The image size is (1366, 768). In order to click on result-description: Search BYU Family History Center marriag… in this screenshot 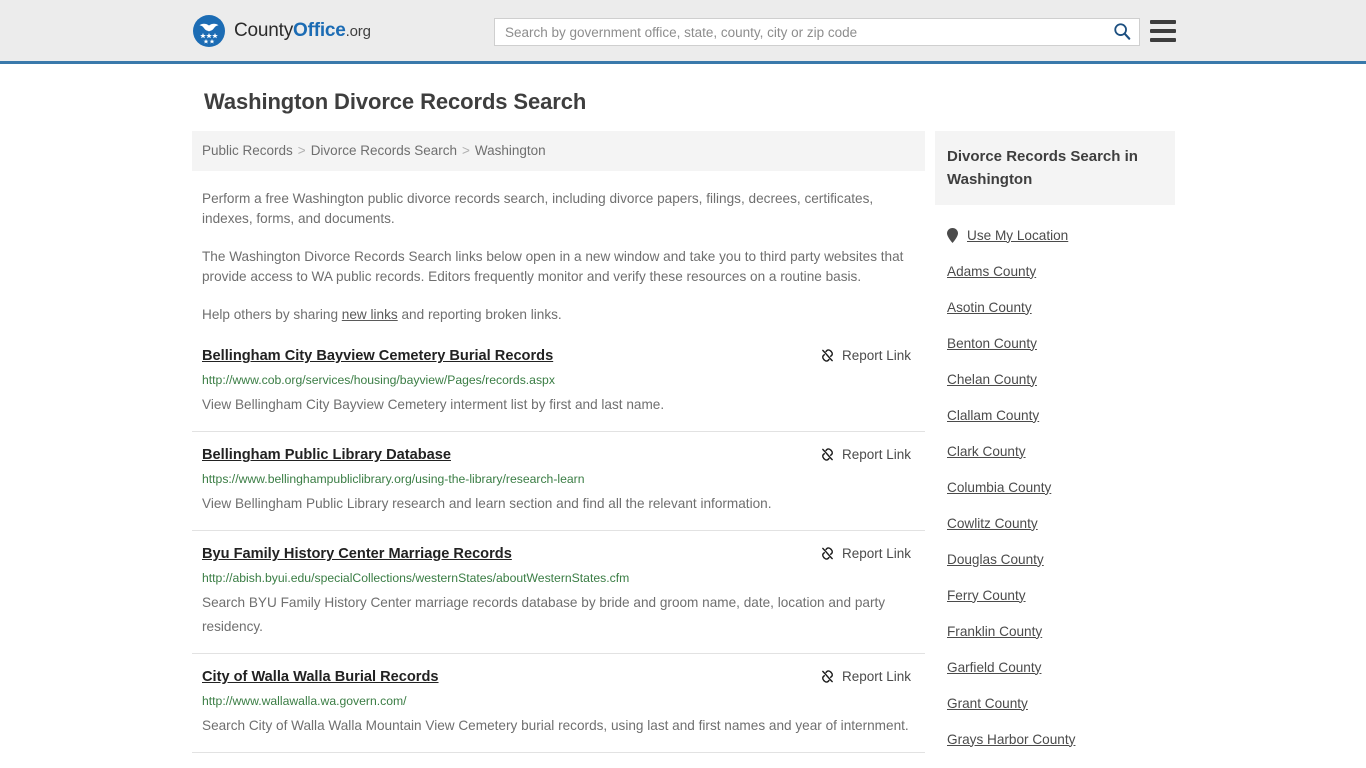, I will do `click(544, 614)`.